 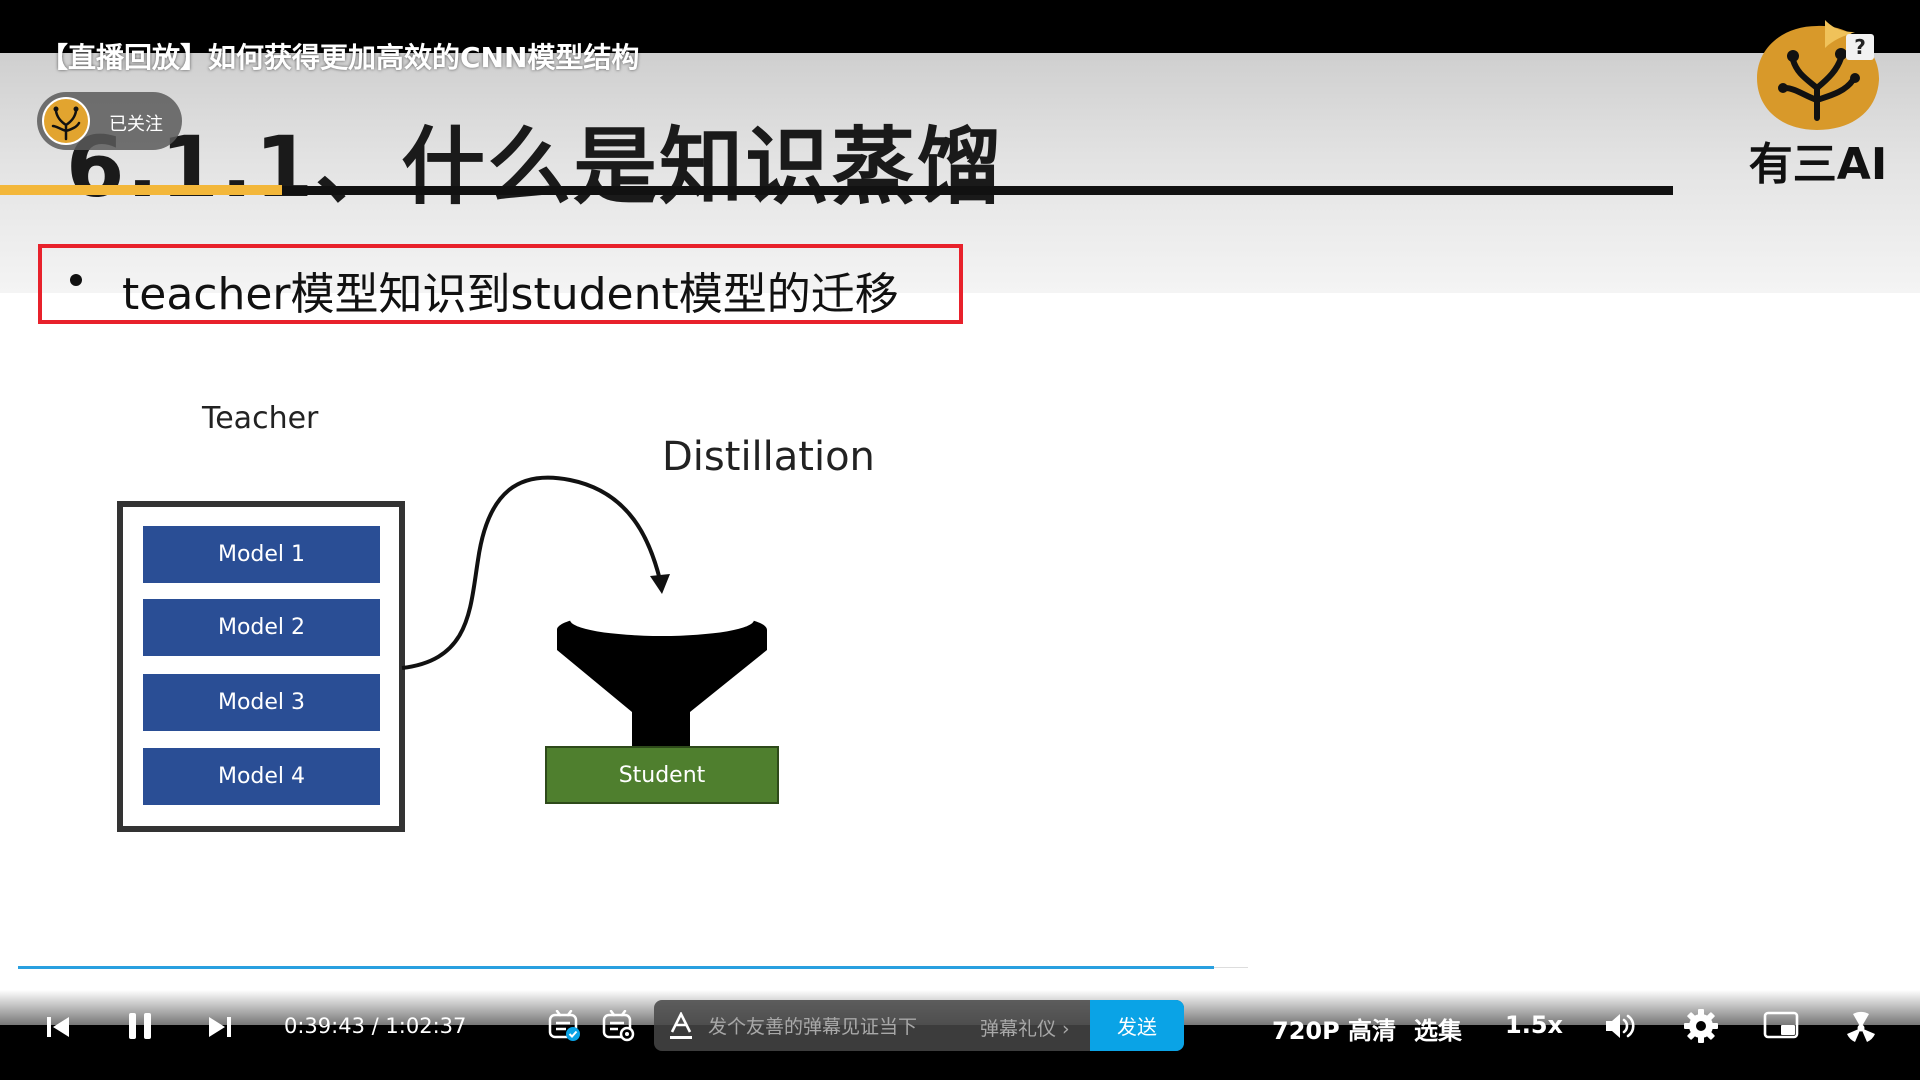 I want to click on danmaku-etiquette-link: 弹幕礼仪 ›, so click(x=1025, y=1027).